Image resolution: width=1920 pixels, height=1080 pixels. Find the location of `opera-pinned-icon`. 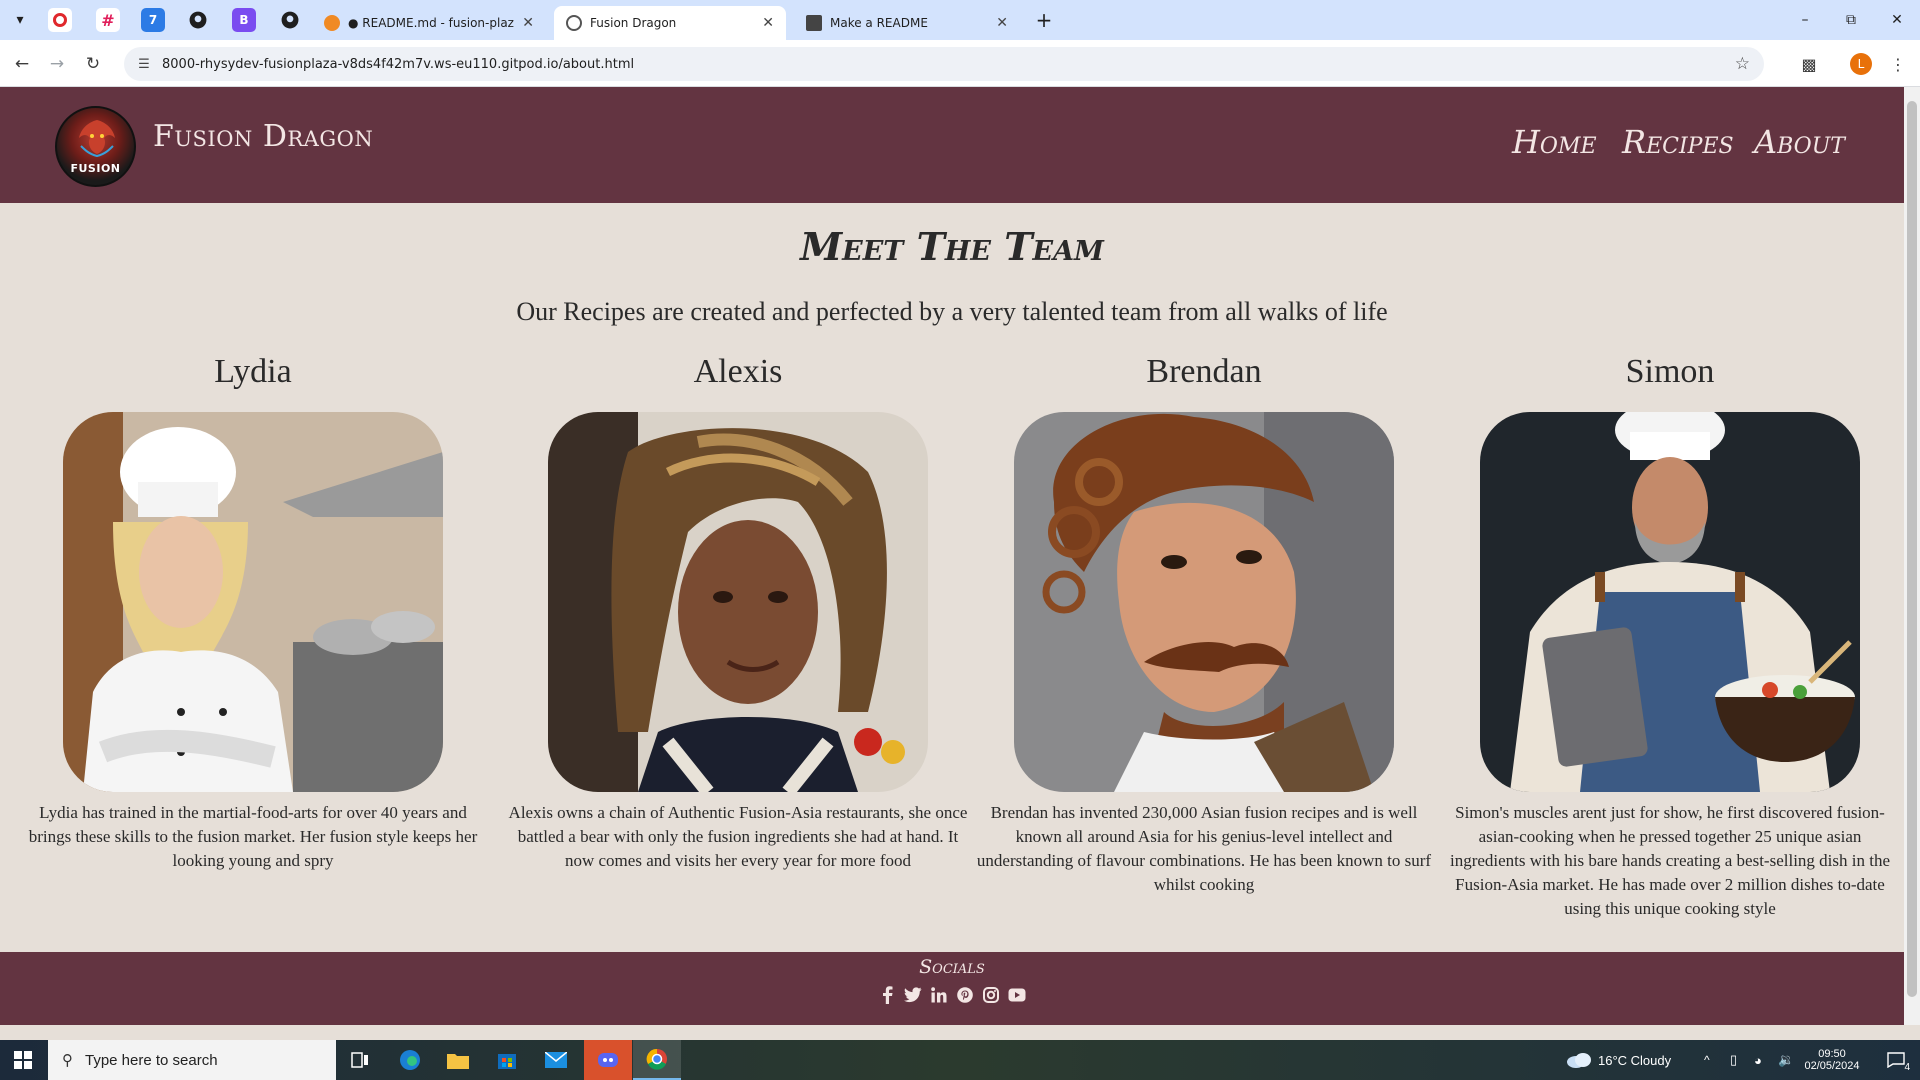

opera-pinned-icon is located at coordinates (60, 20).